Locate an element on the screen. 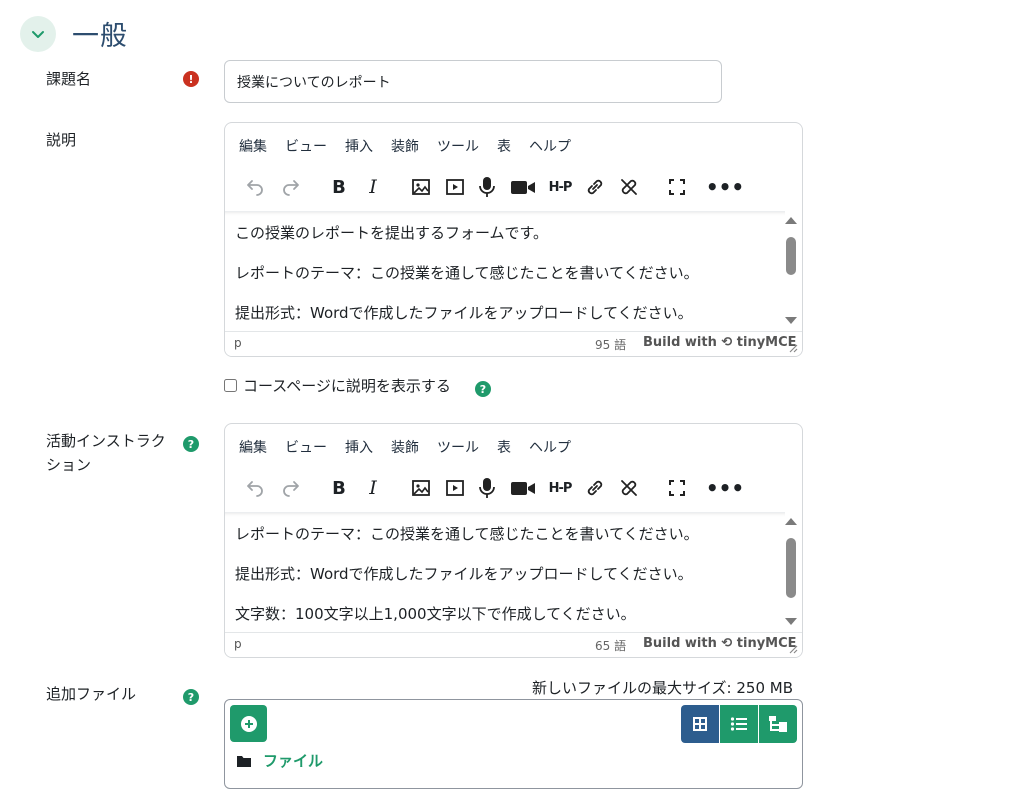 This screenshot has height=789, width=1013. h5p-icon: H-P is located at coordinates (560, 488).